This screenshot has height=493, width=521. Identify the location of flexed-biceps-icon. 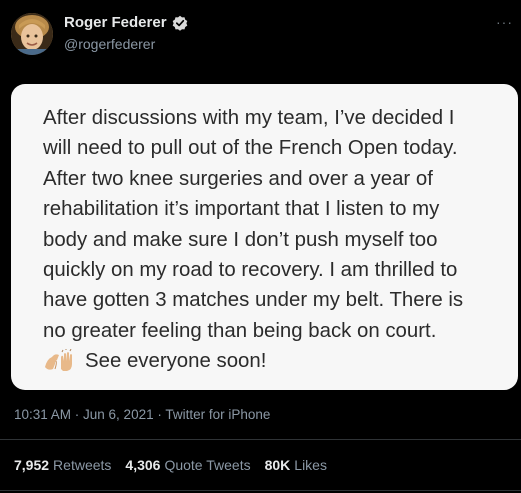
(60, 360).